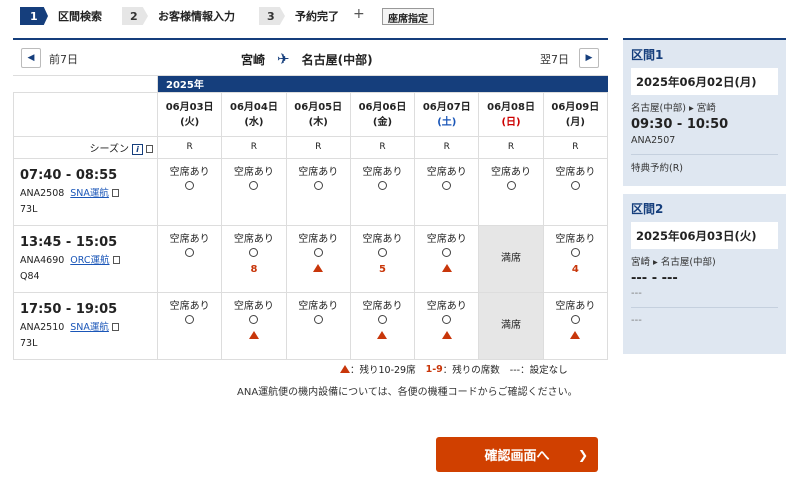  I want to click on flight-info: 13:45 - 15:05 ANA4690 ORC運航 Q84, so click(85, 258).